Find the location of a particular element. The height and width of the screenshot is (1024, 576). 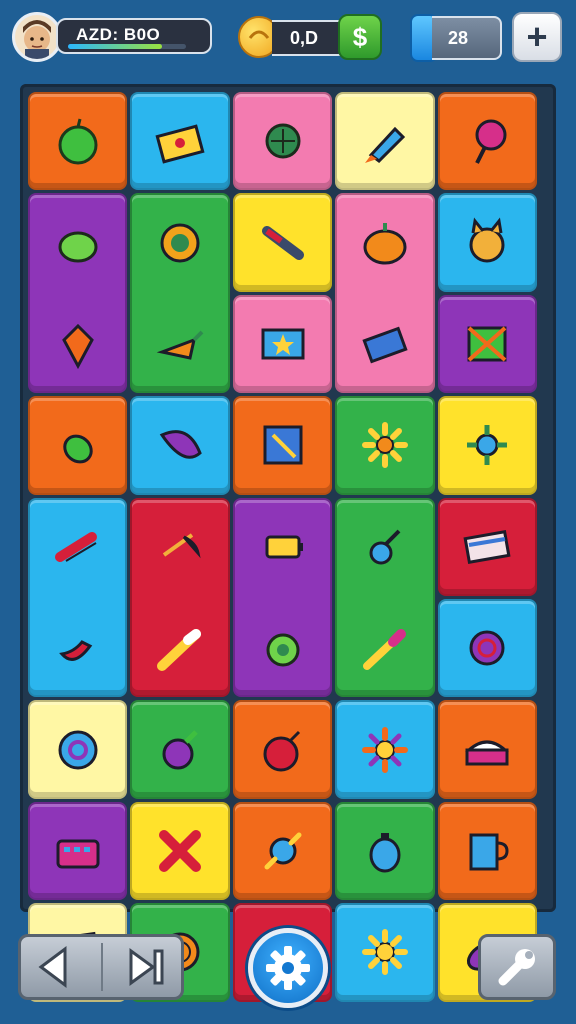

next-button is located at coordinates (143, 967).